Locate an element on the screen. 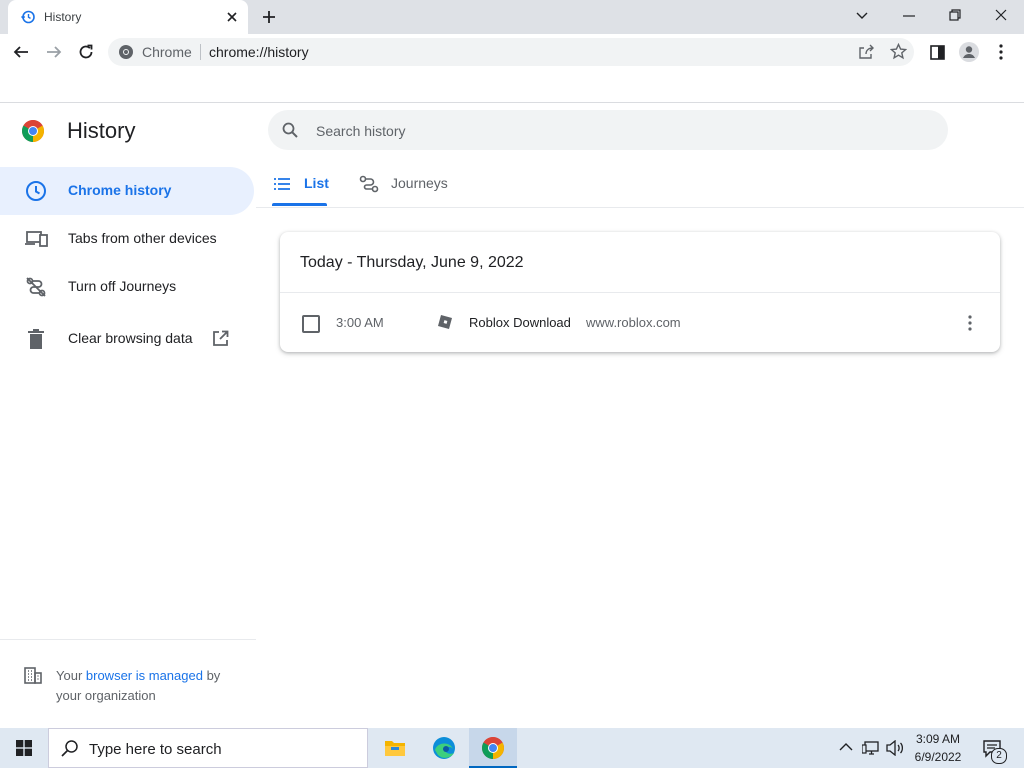  sidebar-item-clear-browsing-data: Clear browsing data is located at coordinates (127, 339).